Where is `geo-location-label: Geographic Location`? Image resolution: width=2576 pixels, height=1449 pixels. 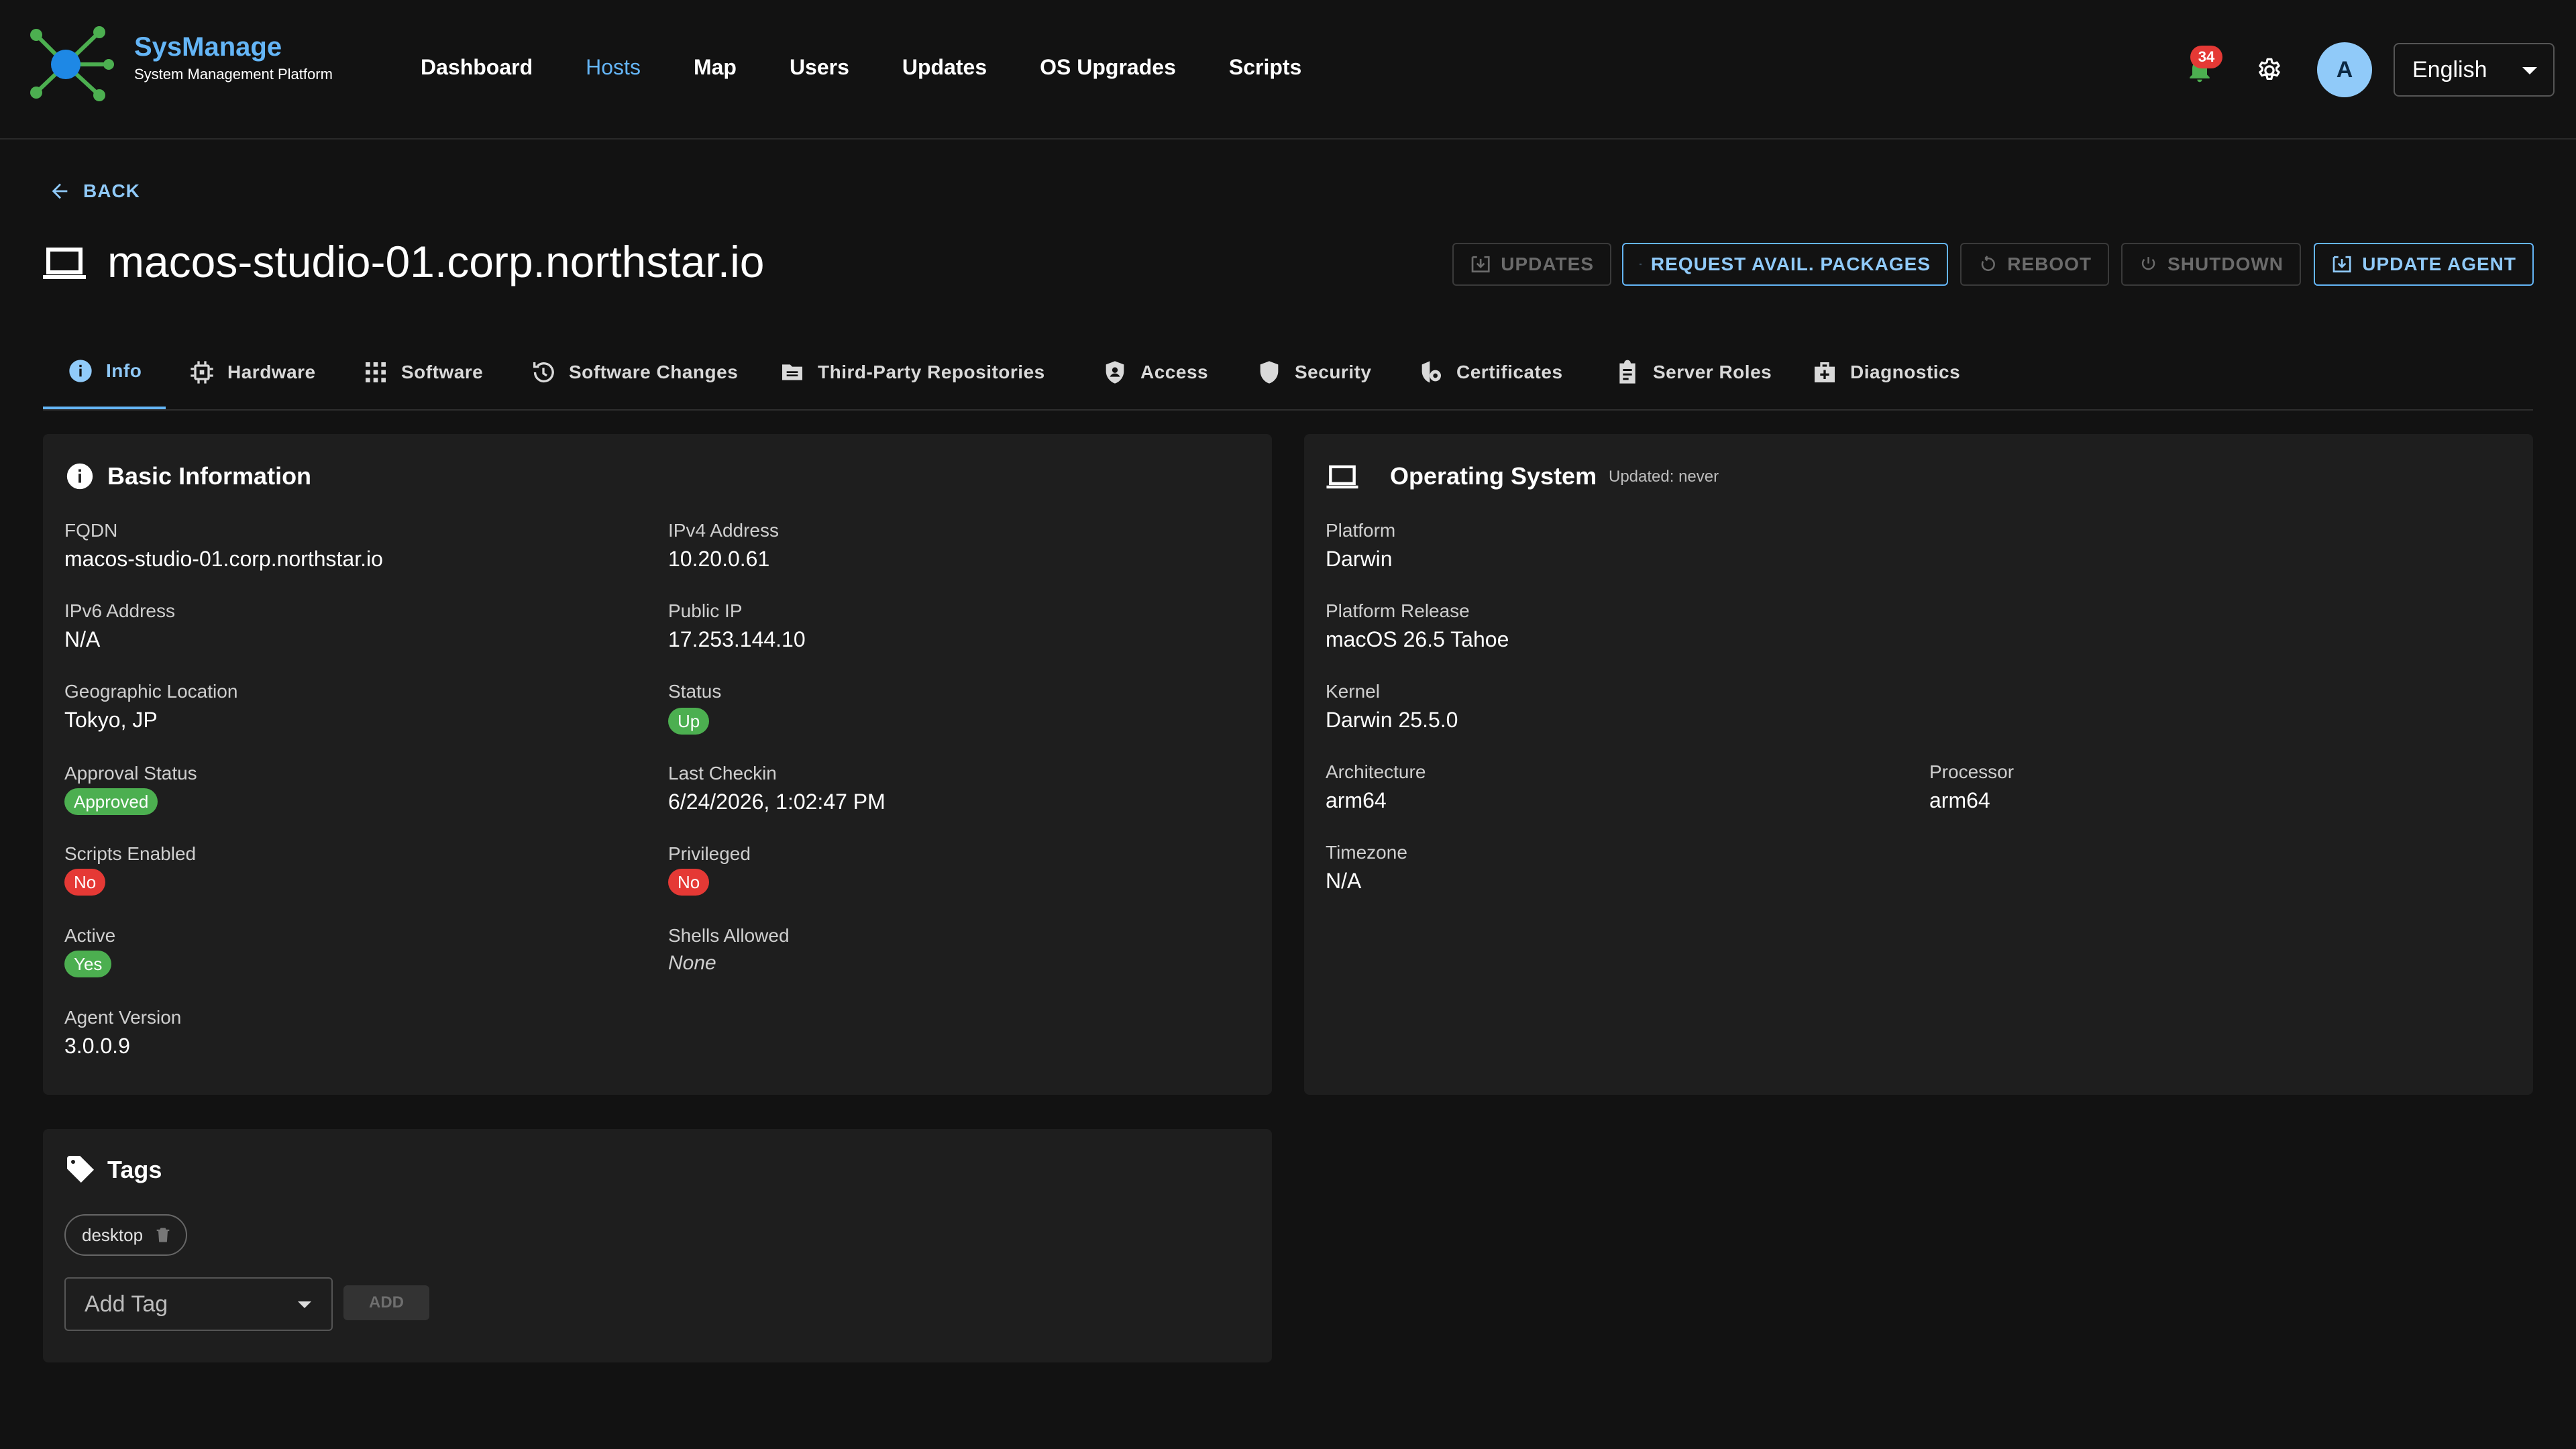
geo-location-label: Geographic Location is located at coordinates (151, 691).